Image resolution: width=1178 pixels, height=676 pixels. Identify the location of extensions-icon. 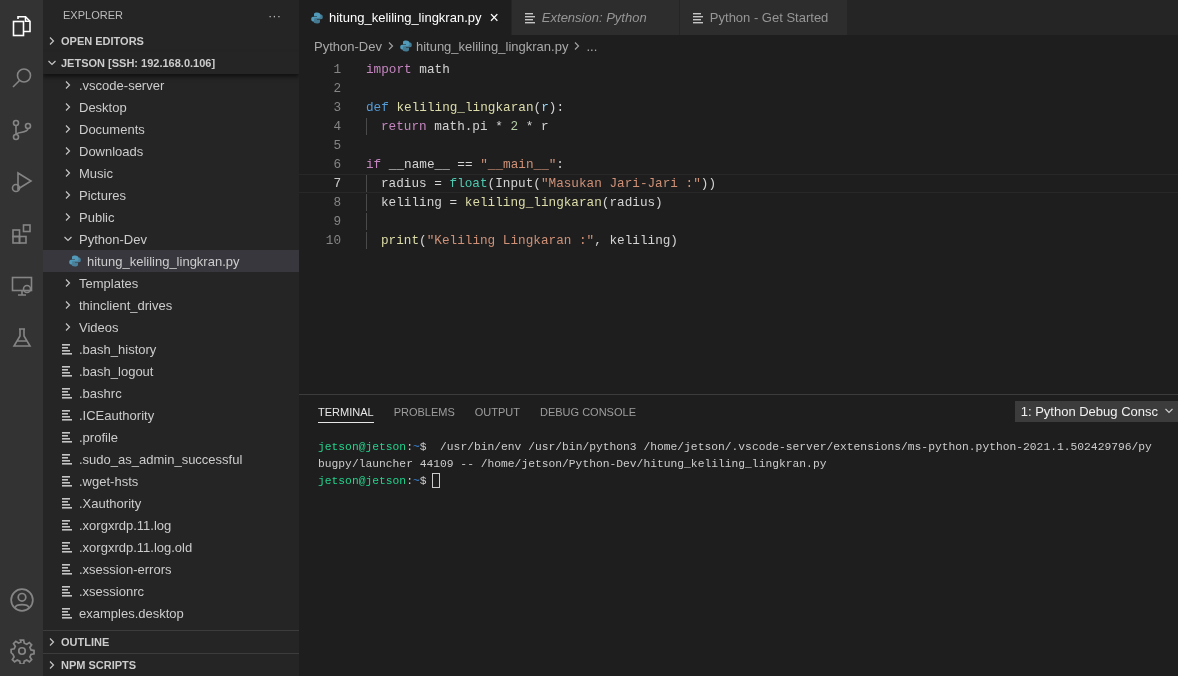
(21, 234).